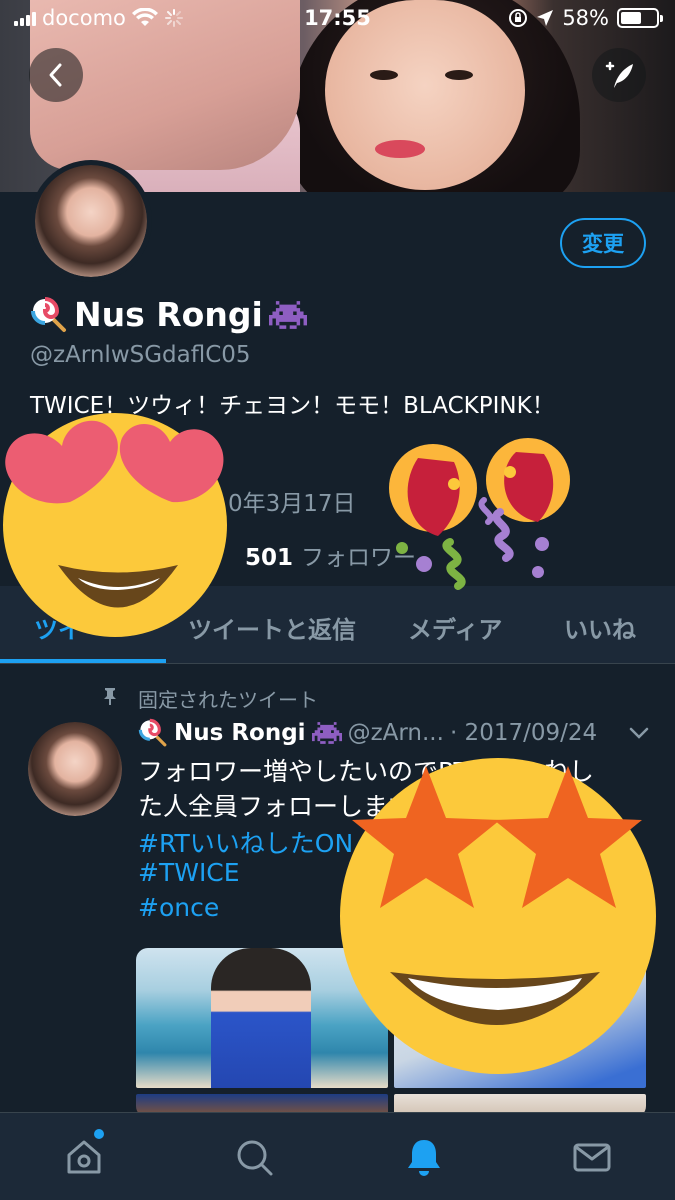 The height and width of the screenshot is (1200, 675). What do you see at coordinates (337, 1156) in the screenshot?
I see `bottom-navigation` at bounding box center [337, 1156].